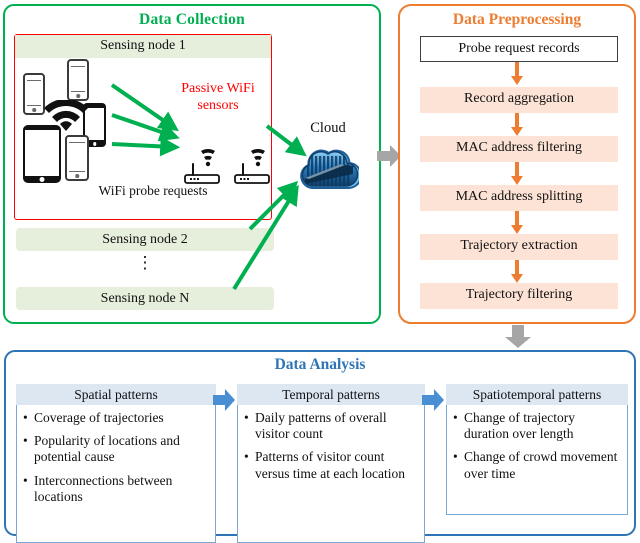 The height and width of the screenshot is (543, 640). What do you see at coordinates (116, 395) in the screenshot?
I see `column-header-spatial-patterns: Spatial patterns` at bounding box center [116, 395].